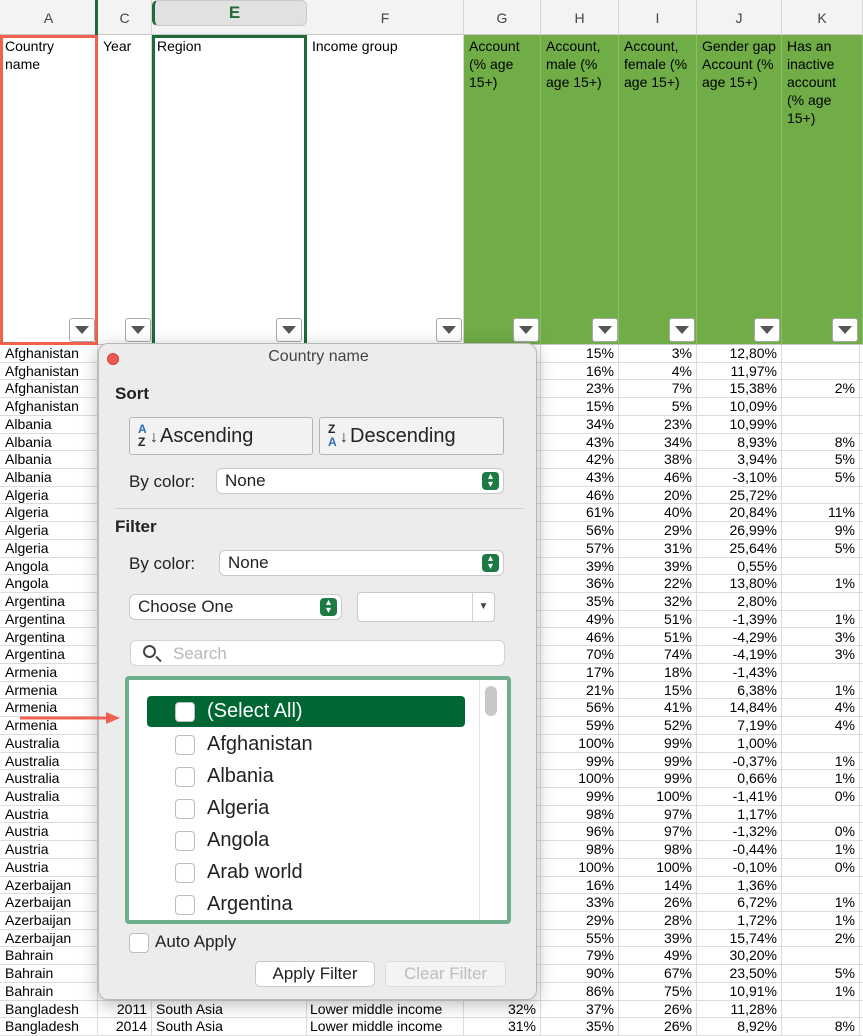 The width and height of the screenshot is (863, 1036). Describe the element at coordinates (580, 973) in the screenshot. I see `table-cell: 90%` at that location.